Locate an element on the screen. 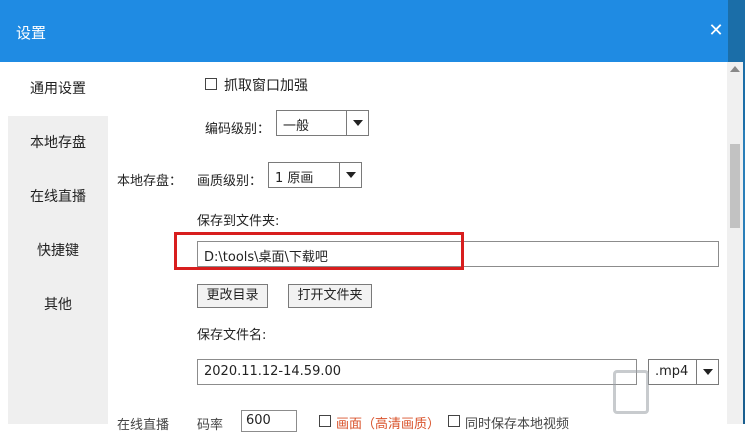 Image resolution: width=745 pixels, height=433 pixels. watermark-icon is located at coordinates (631, 392).